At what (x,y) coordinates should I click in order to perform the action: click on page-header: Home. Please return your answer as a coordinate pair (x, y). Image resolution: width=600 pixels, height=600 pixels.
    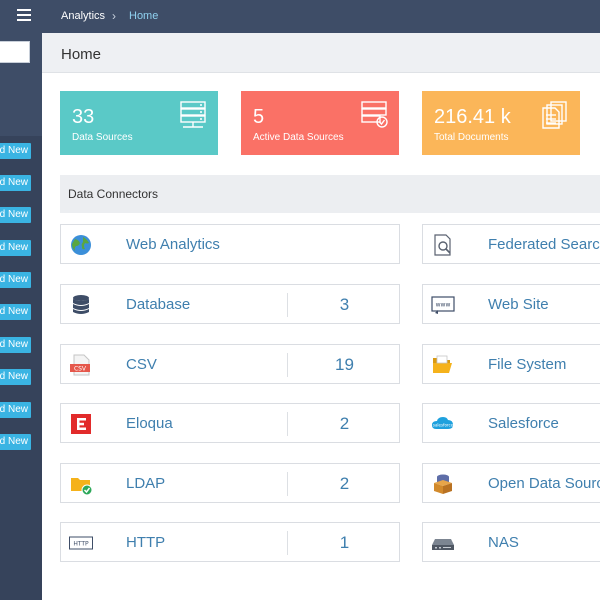
    Looking at the image, I should click on (321, 53).